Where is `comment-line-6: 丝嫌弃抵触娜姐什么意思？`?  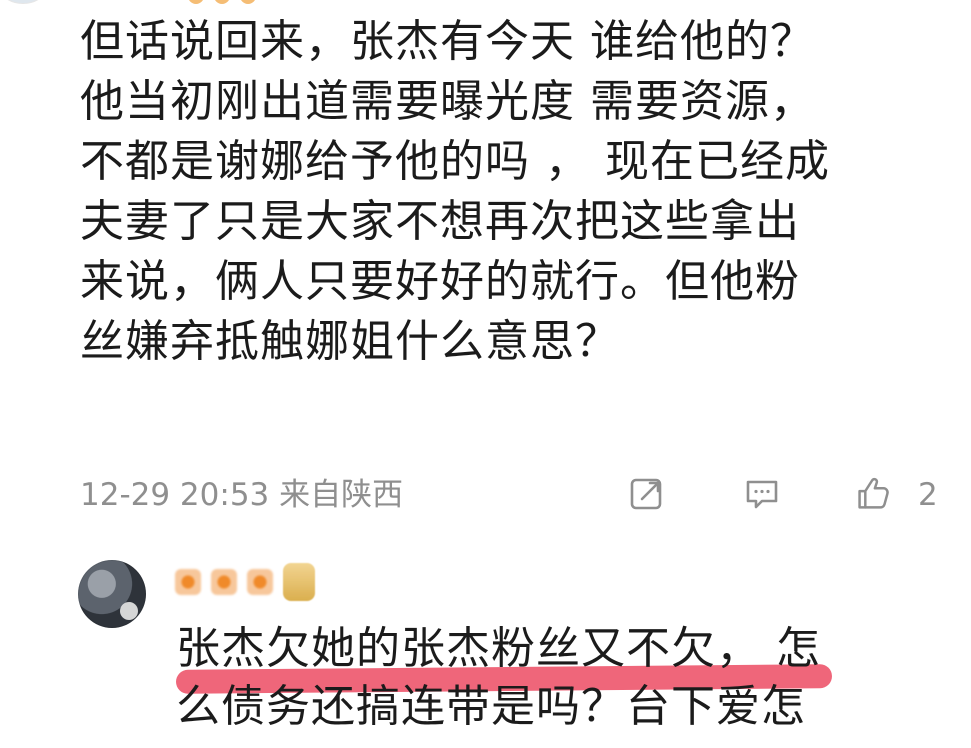 comment-line-6: 丝嫌弃抵触娜姐什么意思？ is located at coordinates (350, 341).